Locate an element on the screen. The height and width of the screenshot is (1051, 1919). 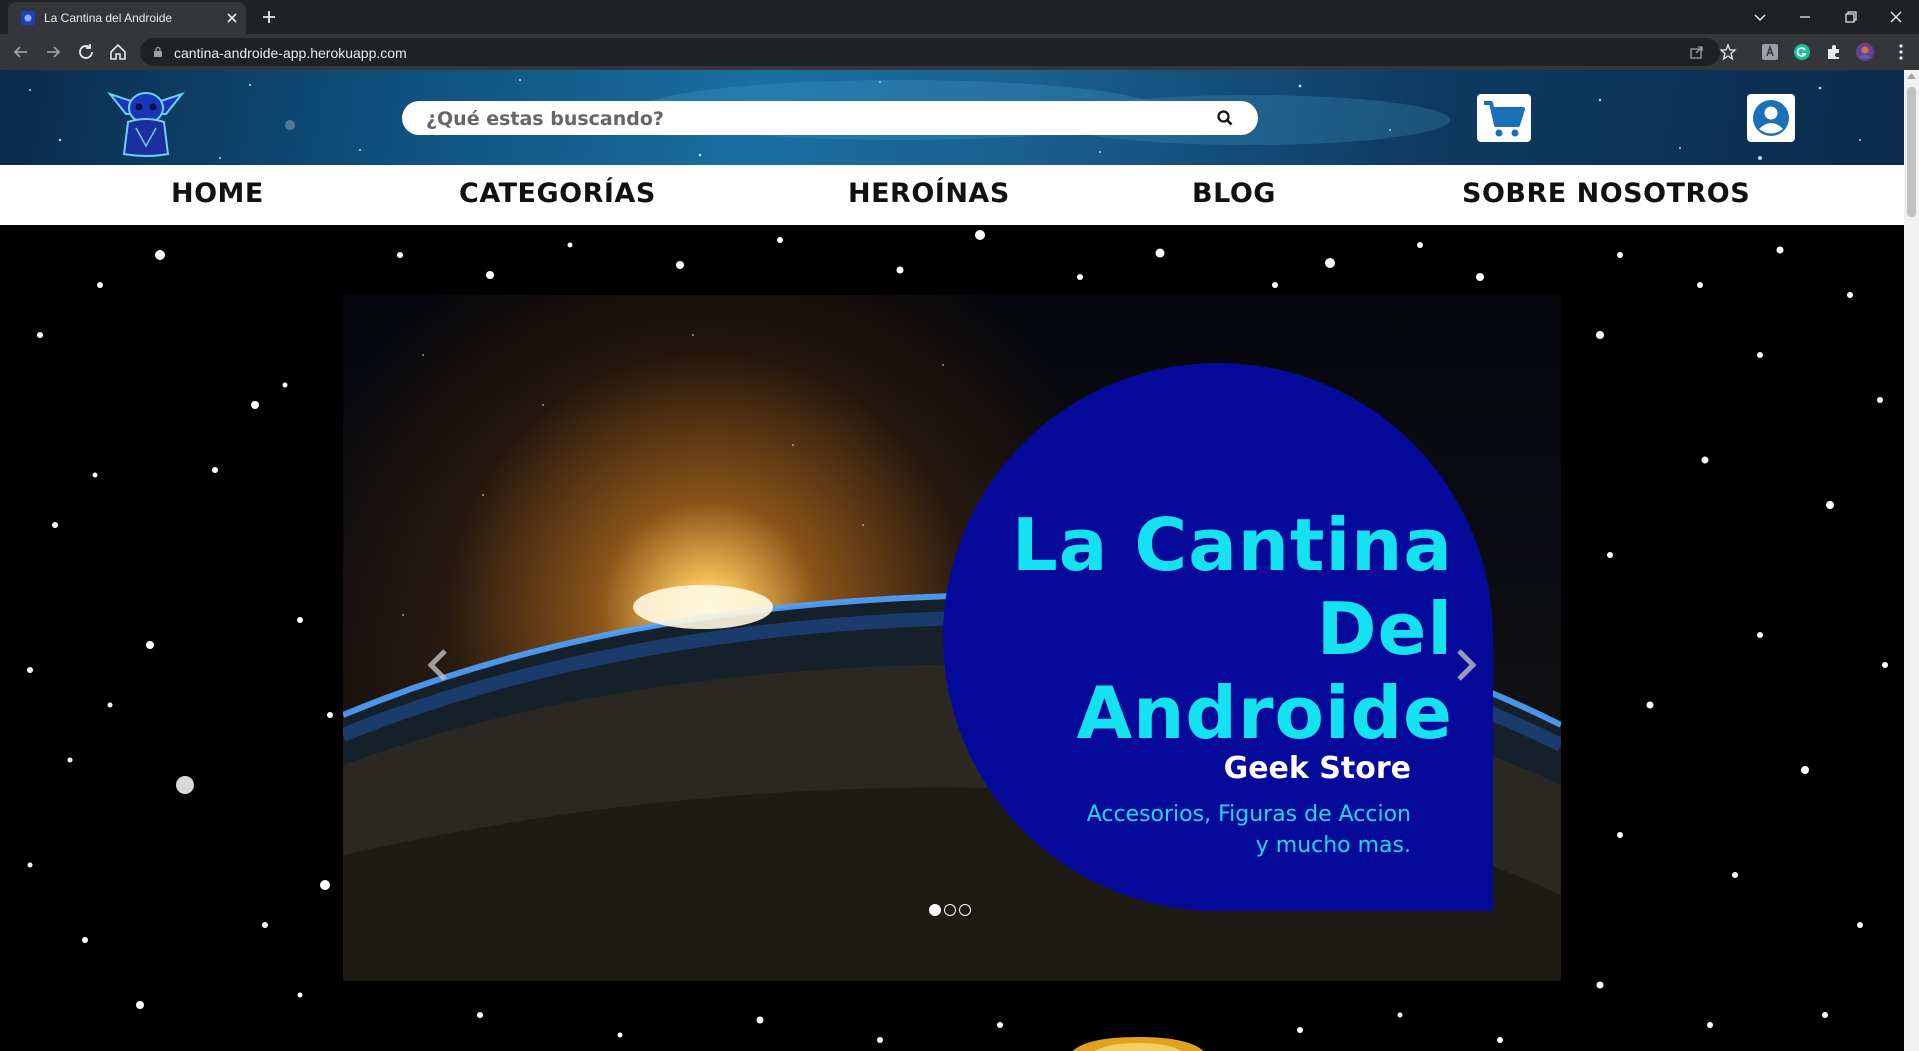
browser-tabbar: La Cantina del Androide is located at coordinates (959, 17).